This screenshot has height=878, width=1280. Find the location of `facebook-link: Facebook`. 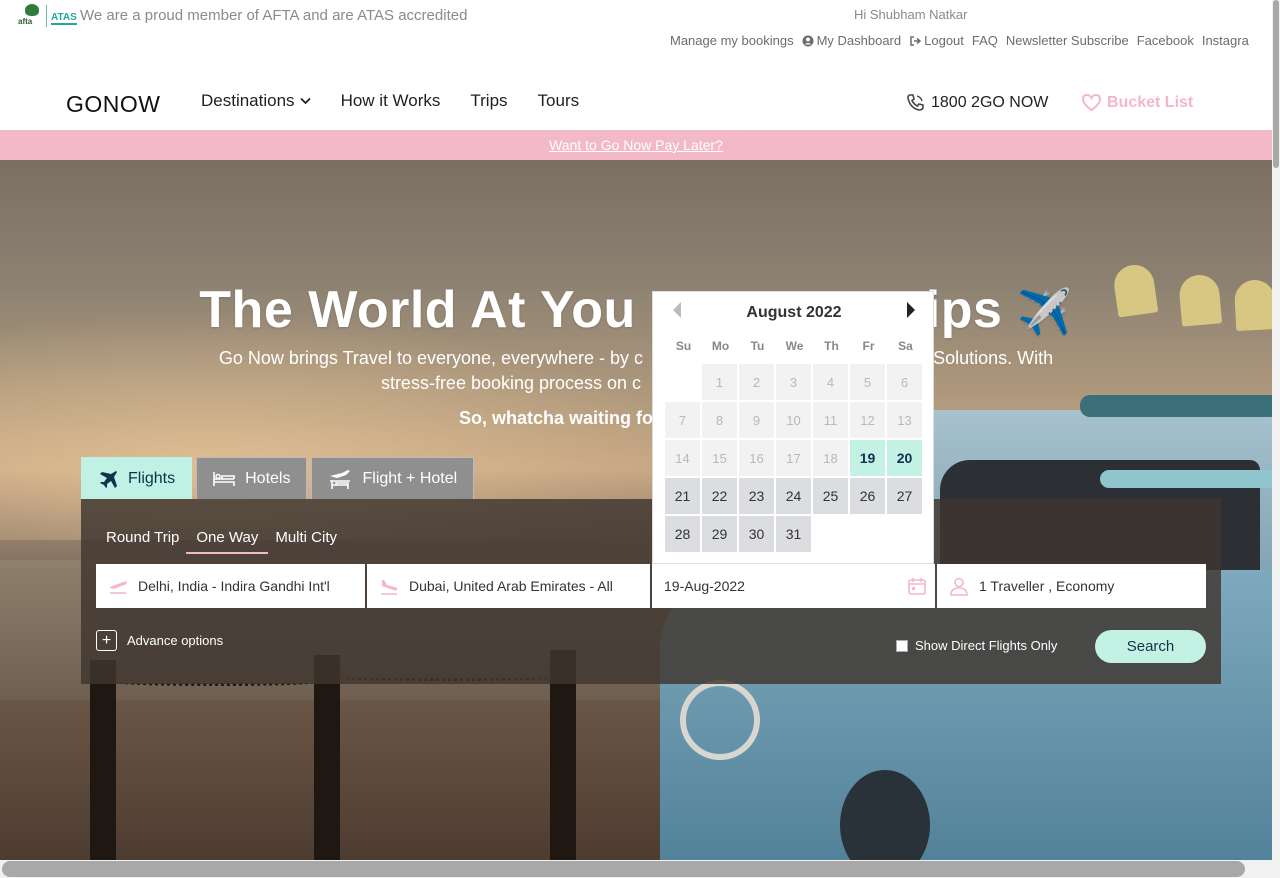

facebook-link: Facebook is located at coordinates (1165, 40).